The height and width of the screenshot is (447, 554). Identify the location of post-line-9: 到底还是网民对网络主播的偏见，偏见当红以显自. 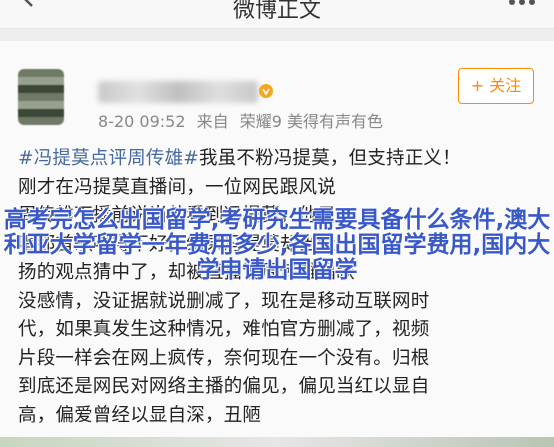
(224, 386).